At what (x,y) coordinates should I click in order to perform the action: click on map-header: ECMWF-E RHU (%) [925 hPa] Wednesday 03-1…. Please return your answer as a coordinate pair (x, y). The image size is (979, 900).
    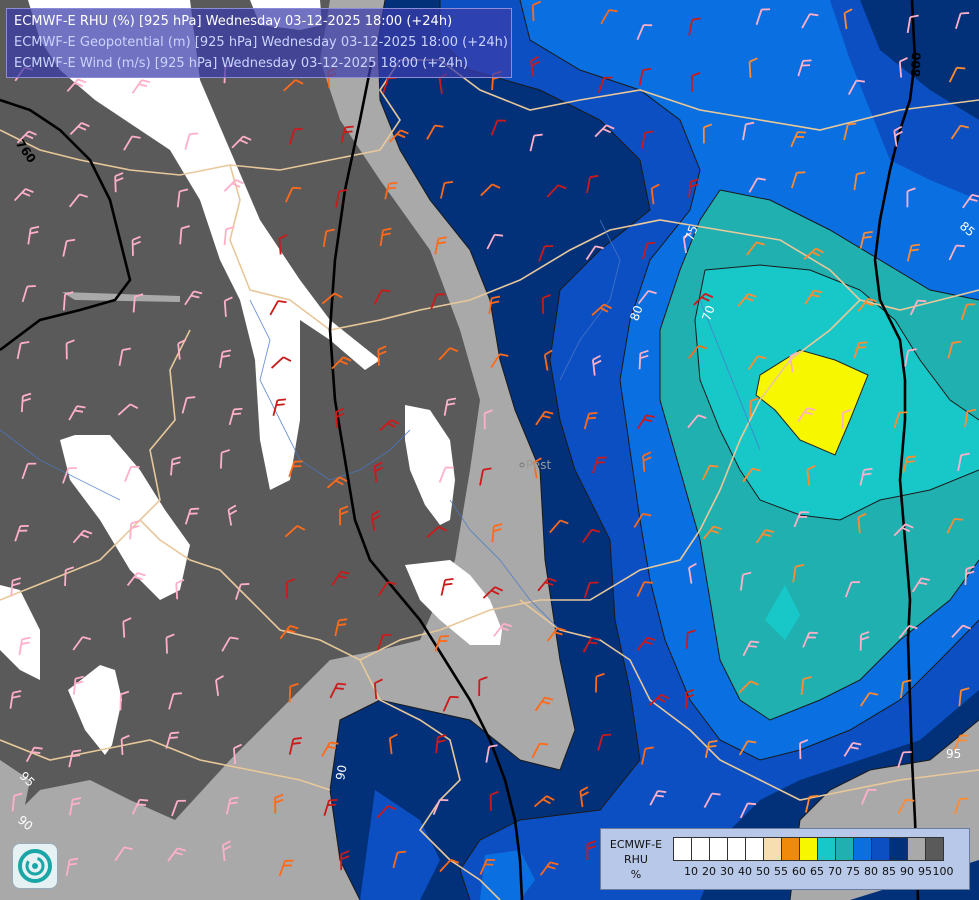
    Looking at the image, I should click on (259, 43).